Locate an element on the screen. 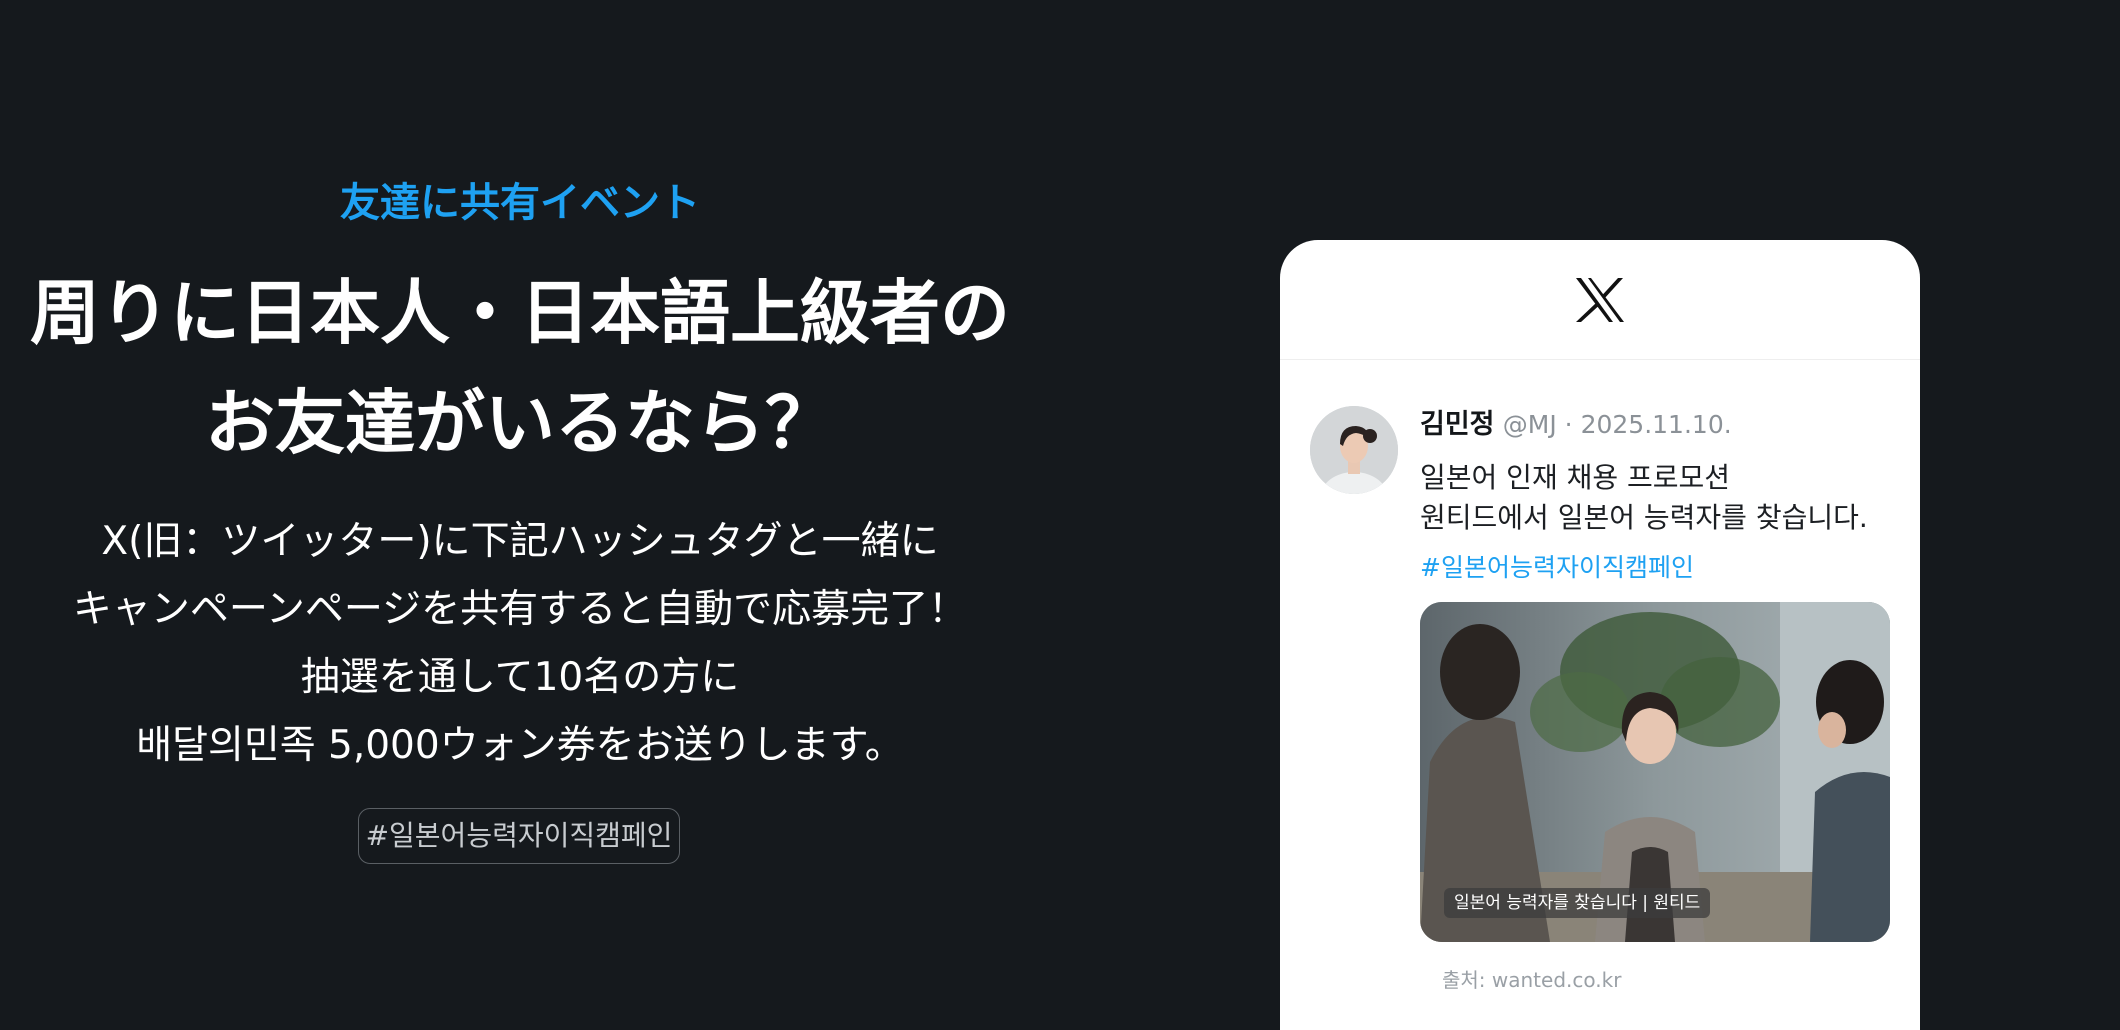 The image size is (2120, 1030). tweet-text: 일본어 인재 채용 프로모션 원티드에서 일본어 능력자를 찾습니다. is located at coordinates (1644, 498).